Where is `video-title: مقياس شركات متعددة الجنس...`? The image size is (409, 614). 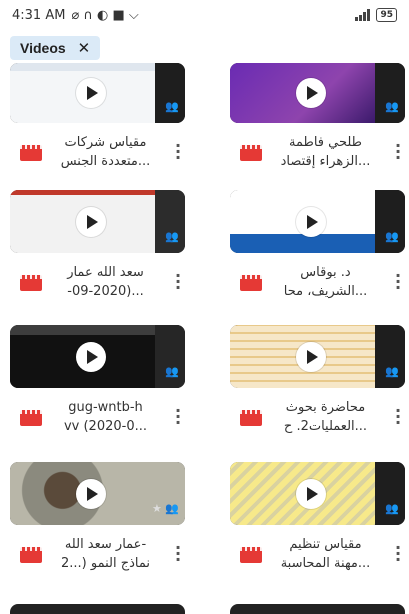 video-title: مقياس شركات متعددة الجنس... is located at coordinates (105, 152).